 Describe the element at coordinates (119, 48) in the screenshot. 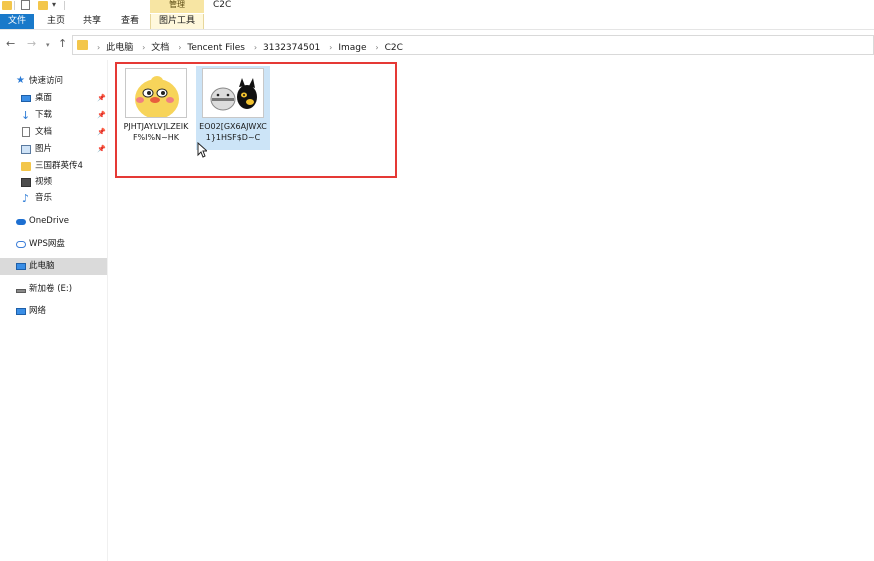

I see `breadcrumb-item: 此电脑` at that location.